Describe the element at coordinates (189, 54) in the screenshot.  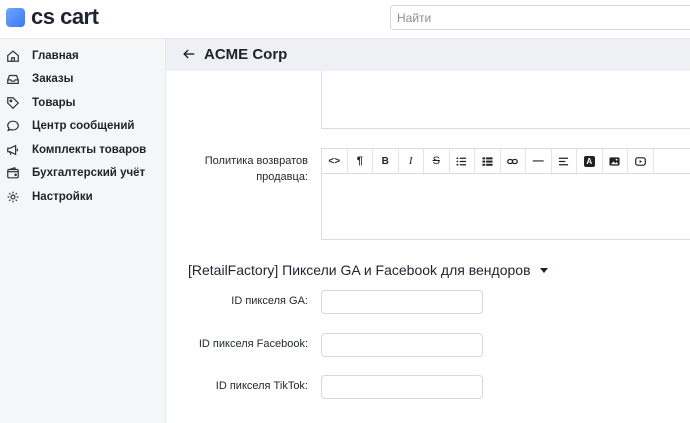
I see `arrow-left-icon` at that location.